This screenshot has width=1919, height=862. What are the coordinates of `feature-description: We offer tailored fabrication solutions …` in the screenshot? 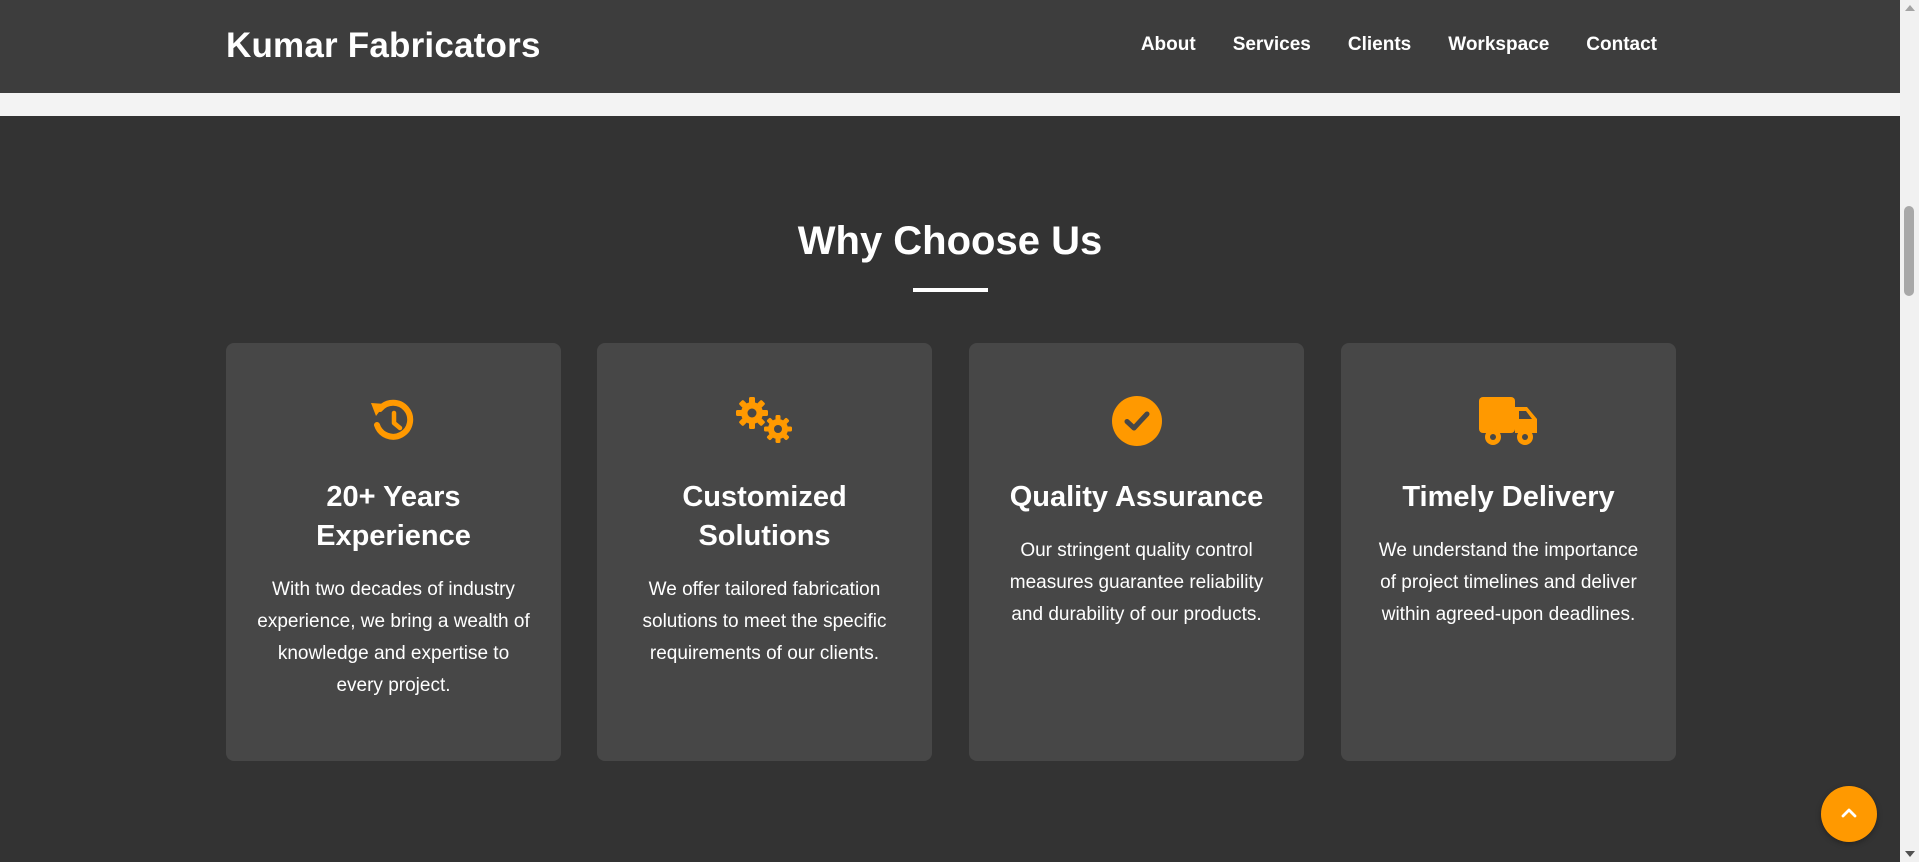 It's located at (764, 621).